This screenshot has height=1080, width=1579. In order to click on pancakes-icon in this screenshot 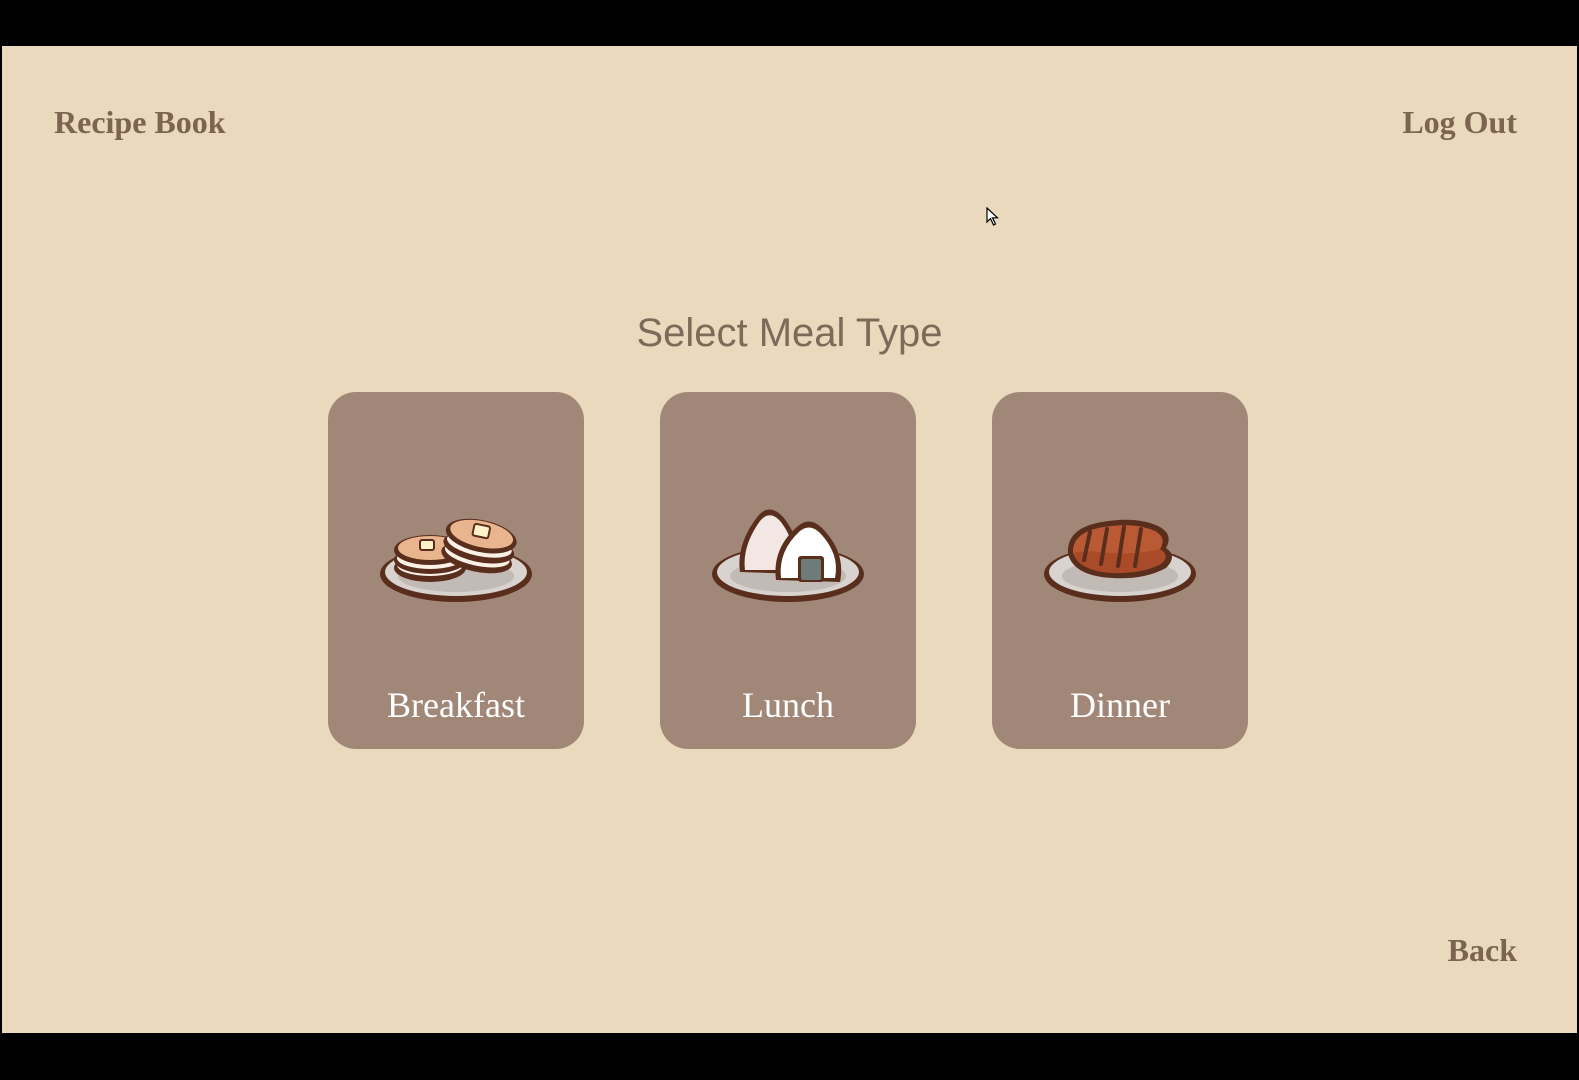, I will do `click(456, 560)`.